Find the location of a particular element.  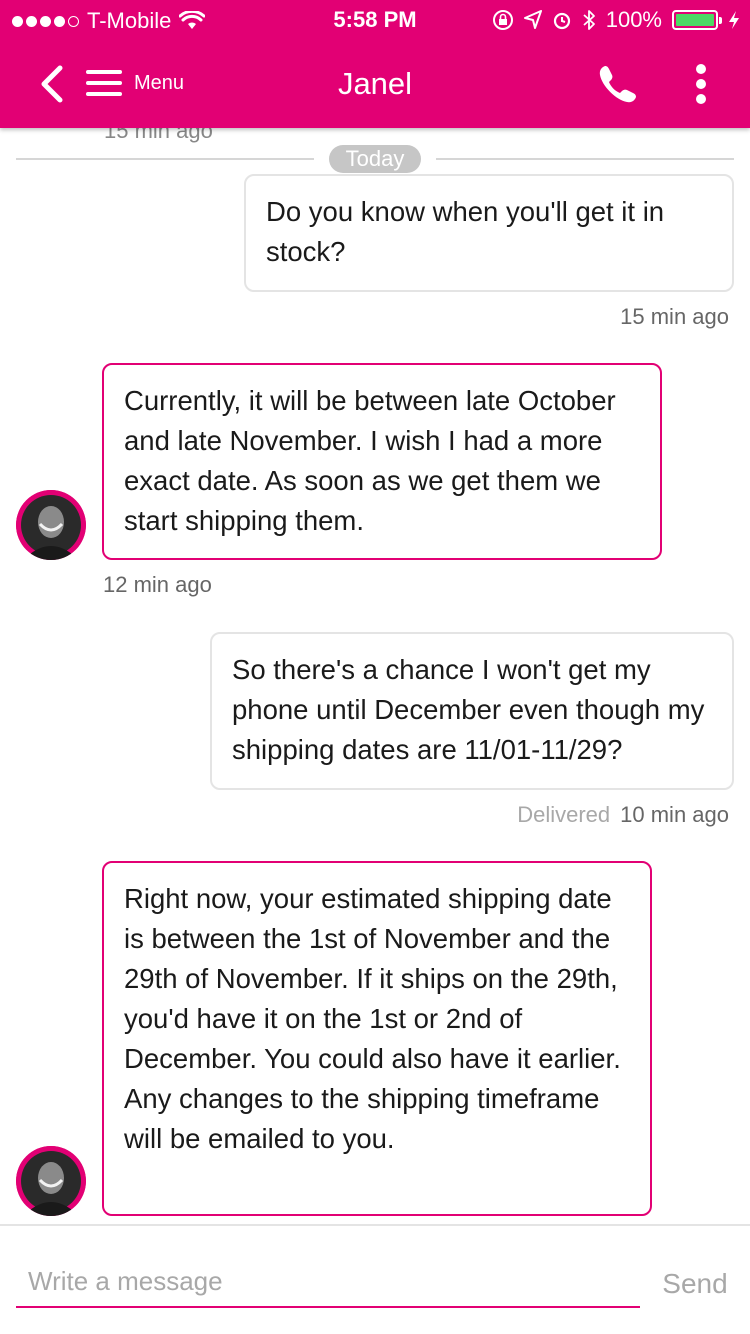

status-bar: T-Mobile 5:58 PM 100% is located at coordinates (375, 20).